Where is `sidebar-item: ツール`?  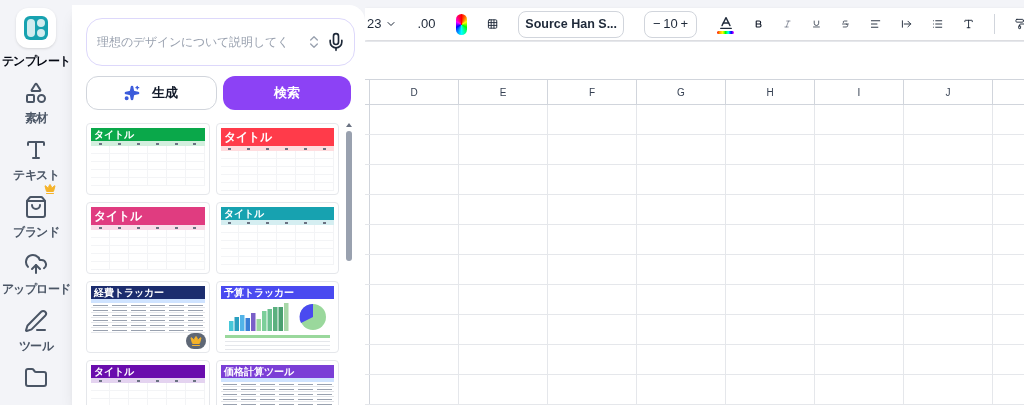
sidebar-item: ツール is located at coordinates (36, 332).